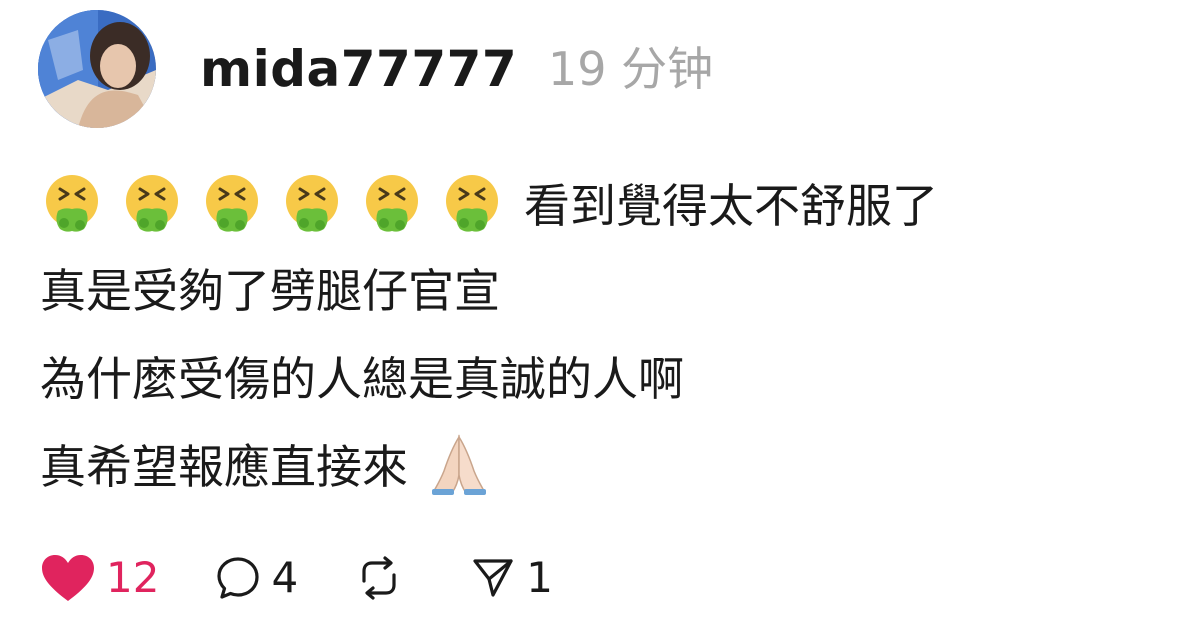 Image resolution: width=1200 pixels, height=639 pixels. I want to click on avatar, so click(97, 69).